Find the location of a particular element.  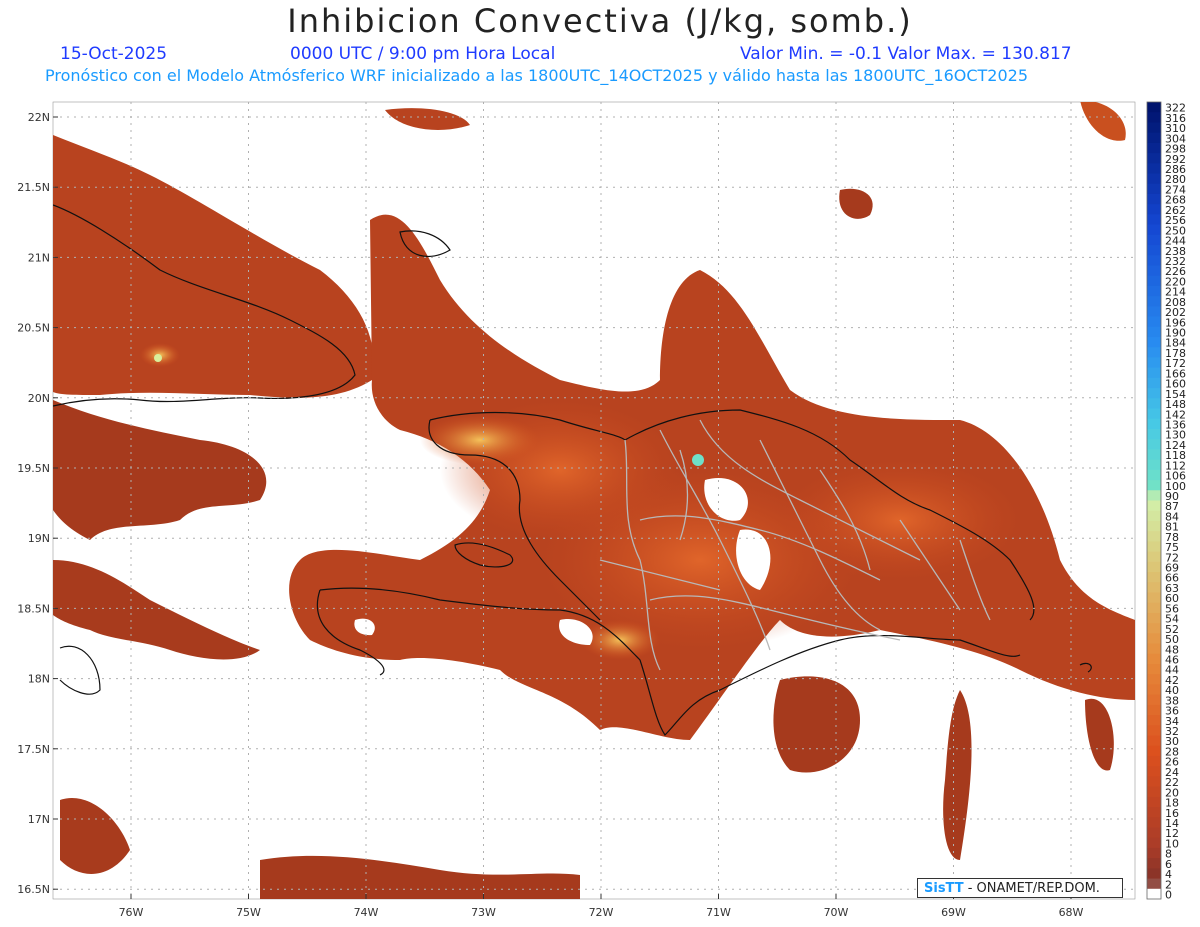

credit-box: SisTT - ONAMET/REP.DOM. is located at coordinates (1020, 888).